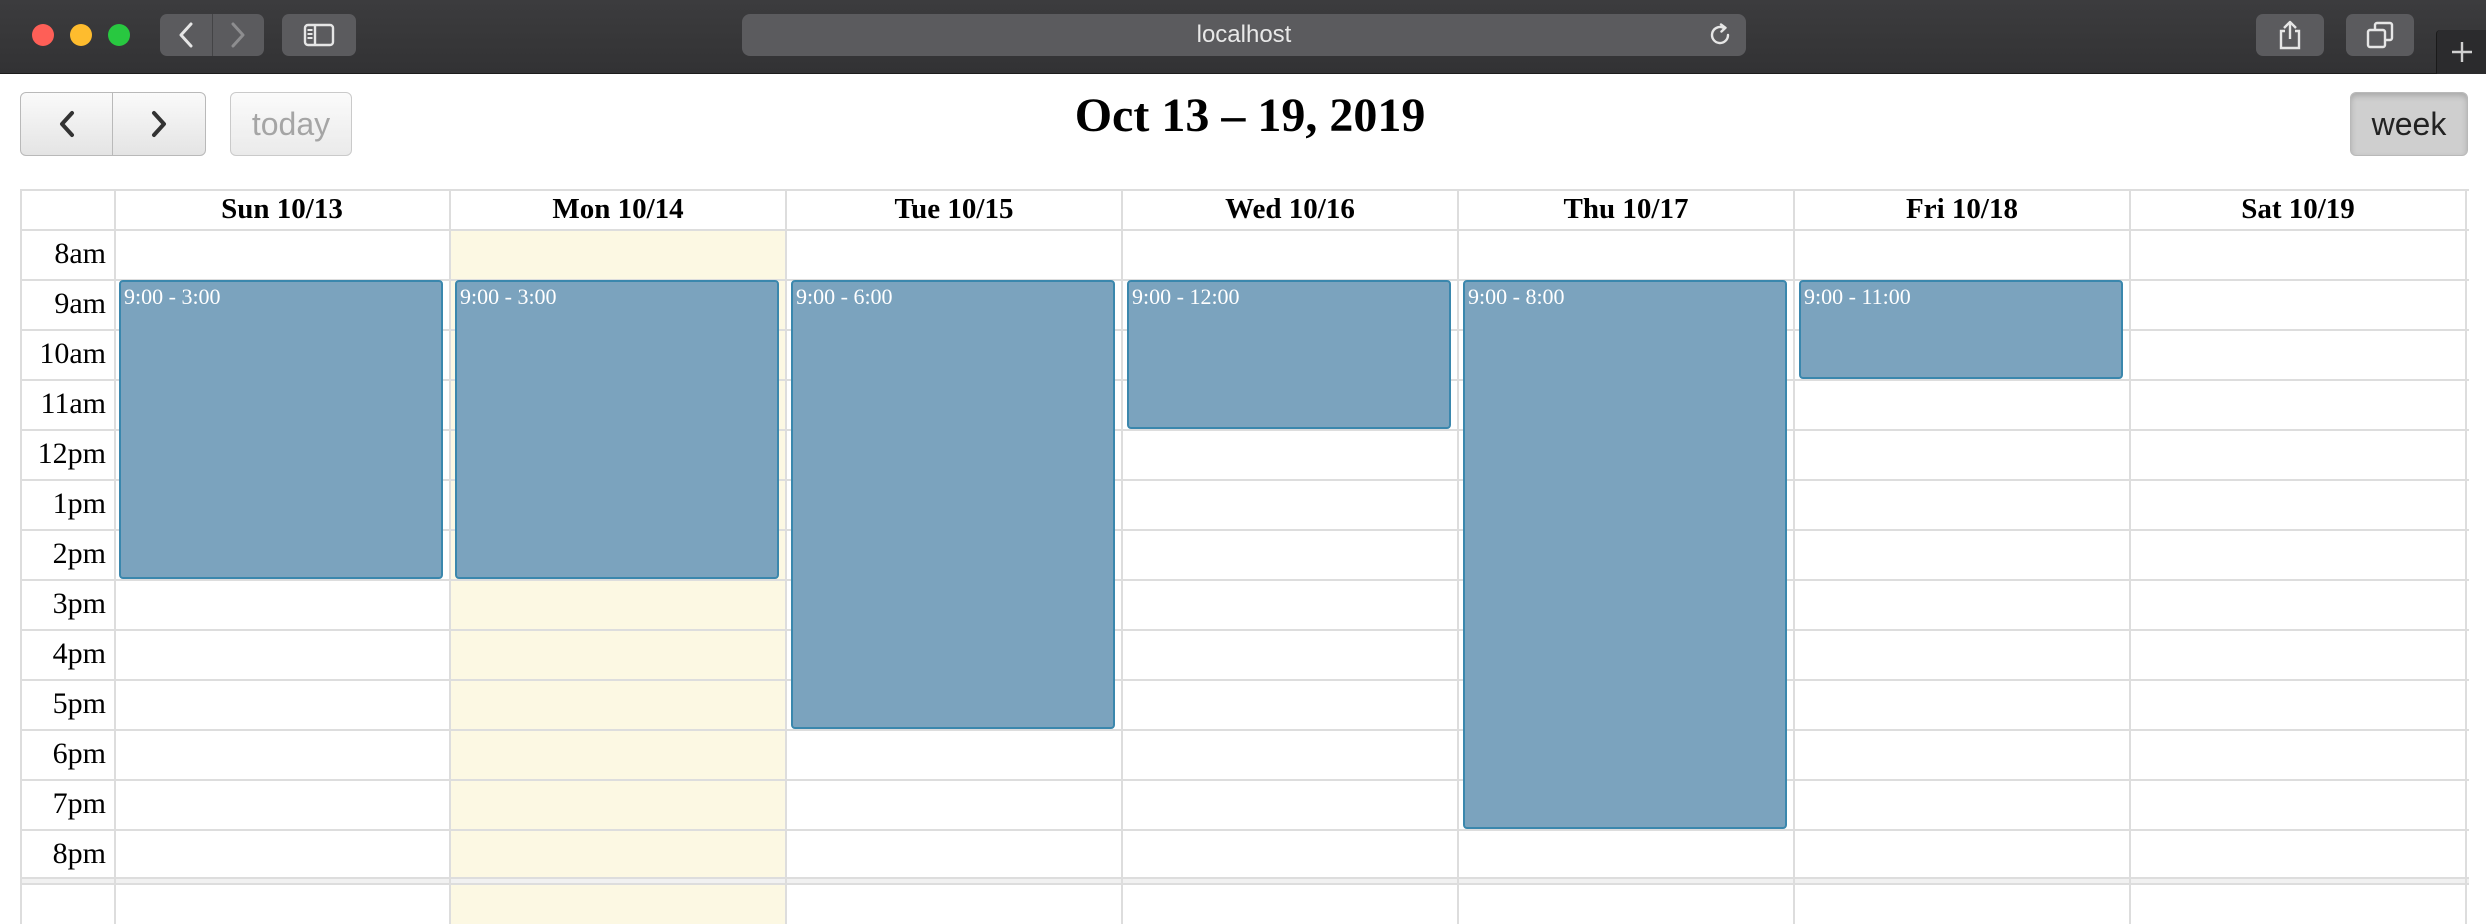 The height and width of the screenshot is (924, 2486). What do you see at coordinates (79, 853) in the screenshot?
I see `time-label: 8pm` at bounding box center [79, 853].